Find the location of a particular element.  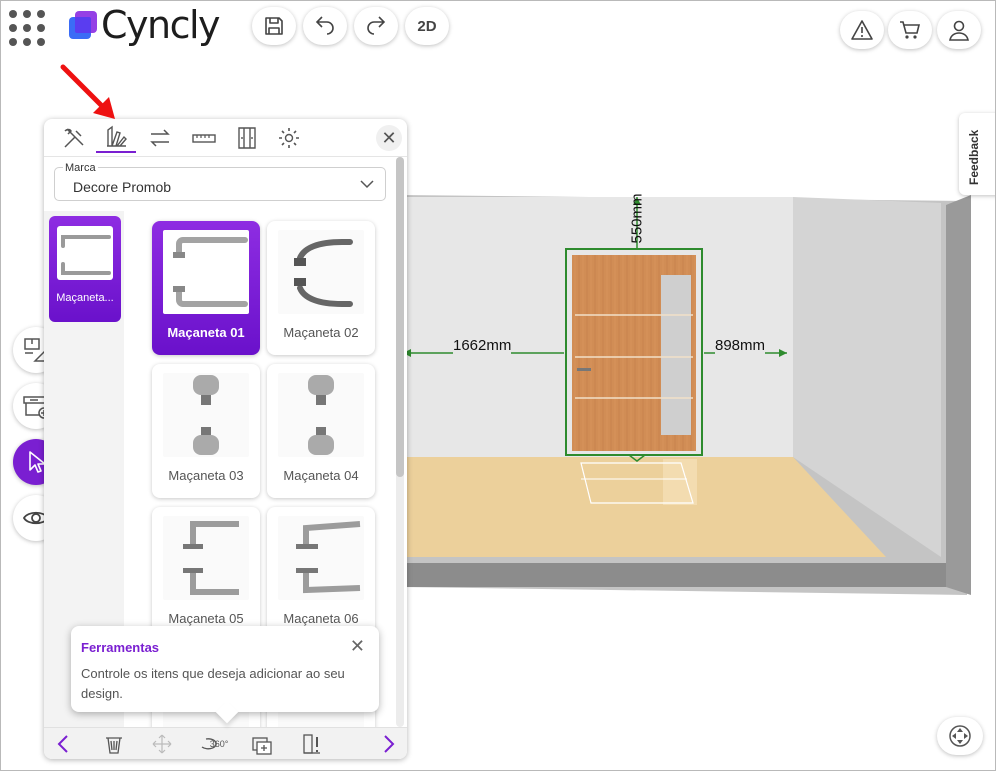

redo-icon is located at coordinates (376, 25).